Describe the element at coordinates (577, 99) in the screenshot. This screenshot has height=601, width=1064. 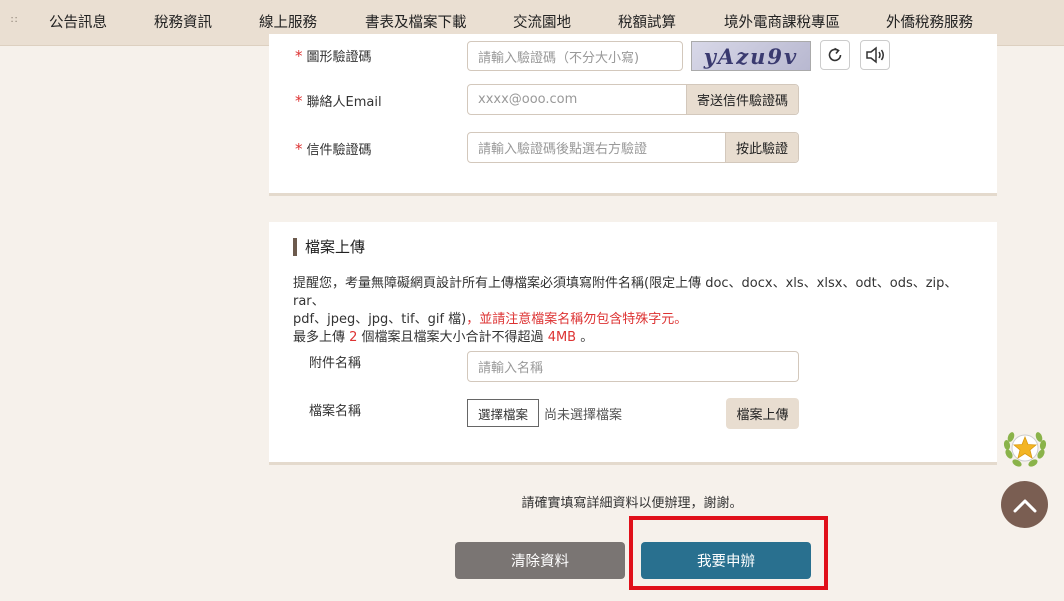
I see `email-input: xxxx@ooo.com` at that location.